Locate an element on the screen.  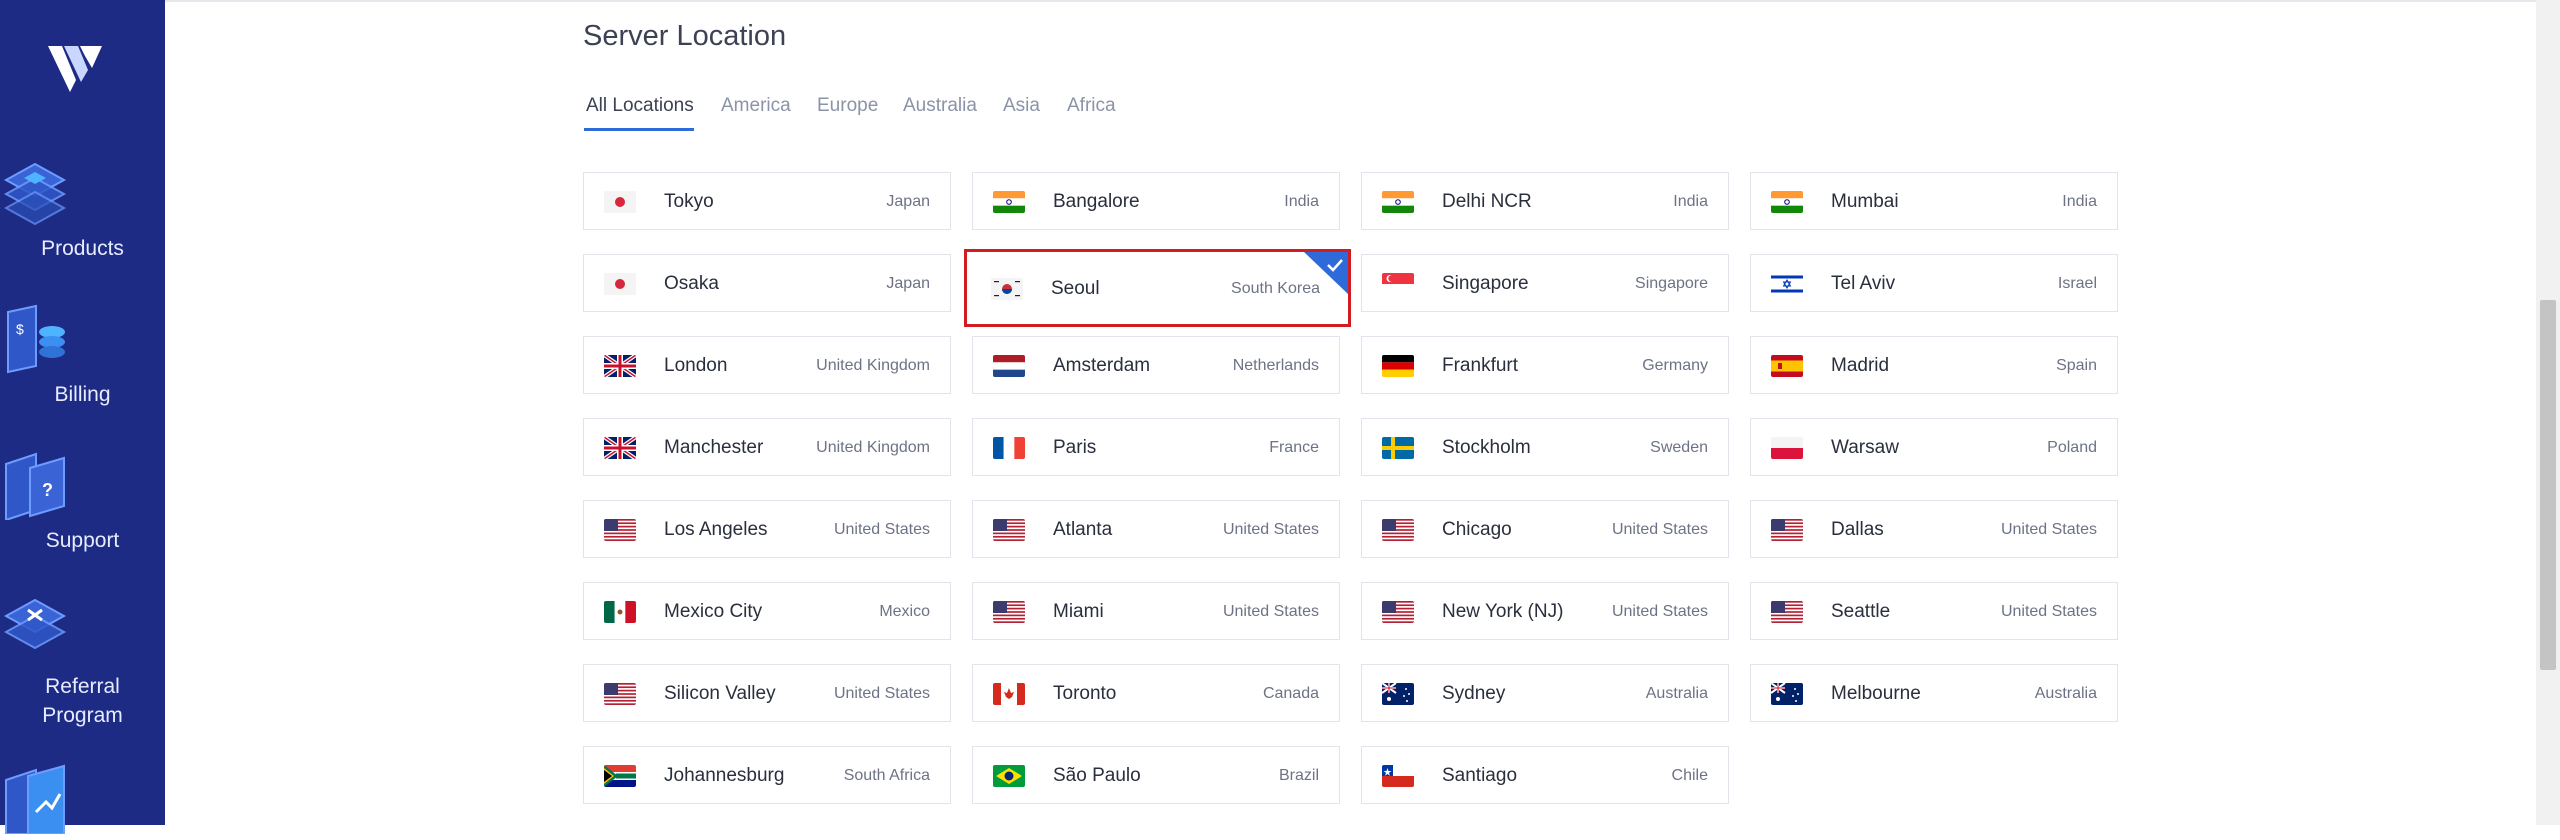
location-country: Singapore is located at coordinates (1671, 283).